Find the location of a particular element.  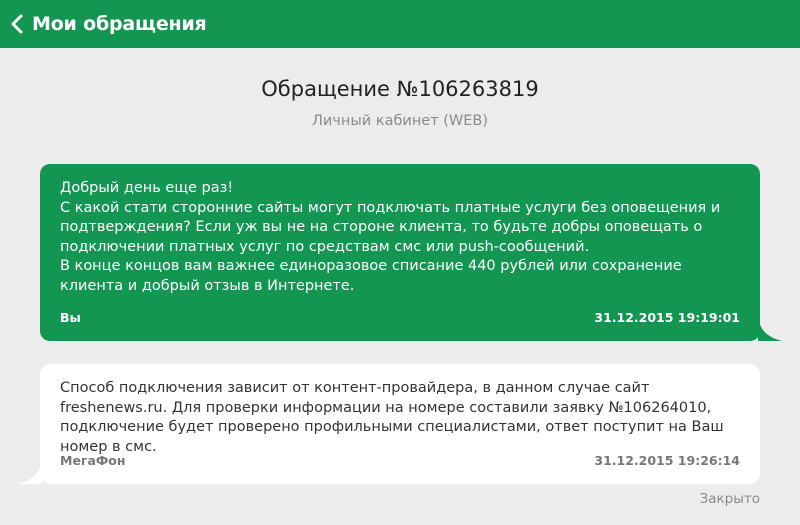

message-meta: МегаФон 31.12.2015 19:26:14 is located at coordinates (400, 460).